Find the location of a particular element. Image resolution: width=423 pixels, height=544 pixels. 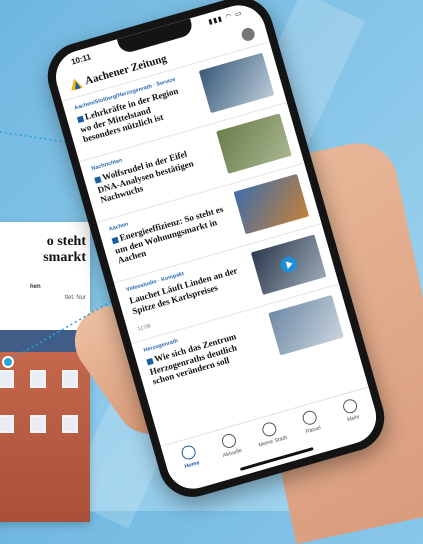

status-icons: ▮▮▮ ◠ ▭ is located at coordinates (225, 18).